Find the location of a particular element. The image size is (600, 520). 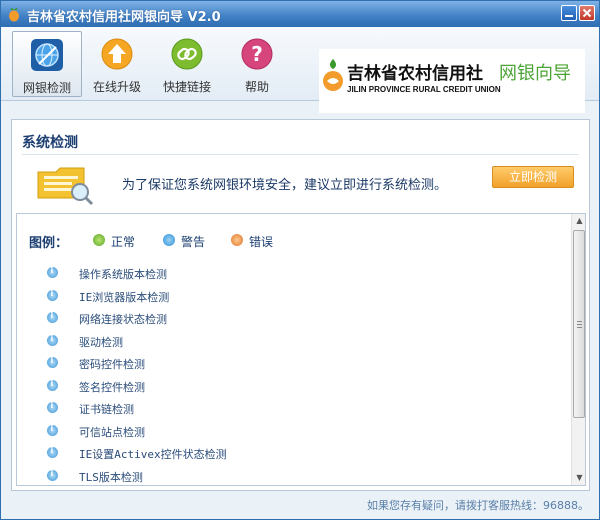

check-item-label: 证书链检测 is located at coordinates (106, 409).